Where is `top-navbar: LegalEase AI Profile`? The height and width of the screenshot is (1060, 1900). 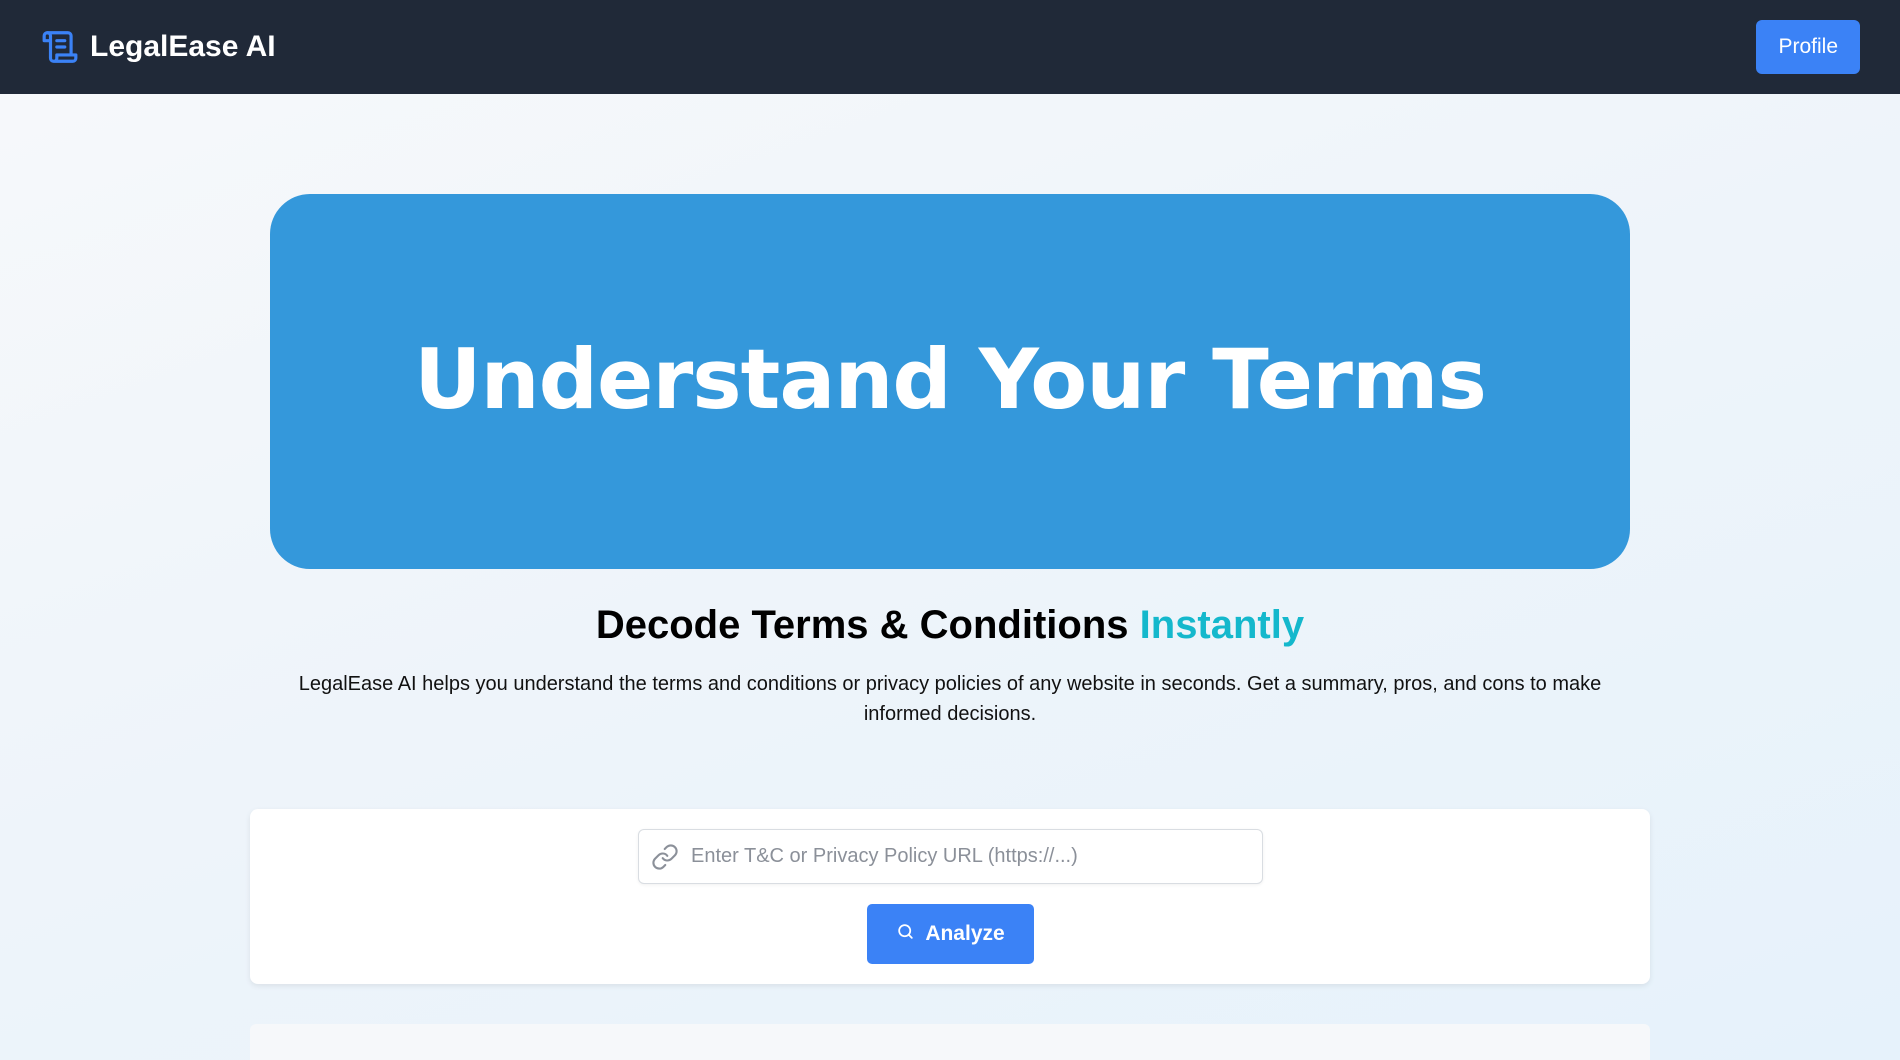 top-navbar: LegalEase AI Profile is located at coordinates (950, 47).